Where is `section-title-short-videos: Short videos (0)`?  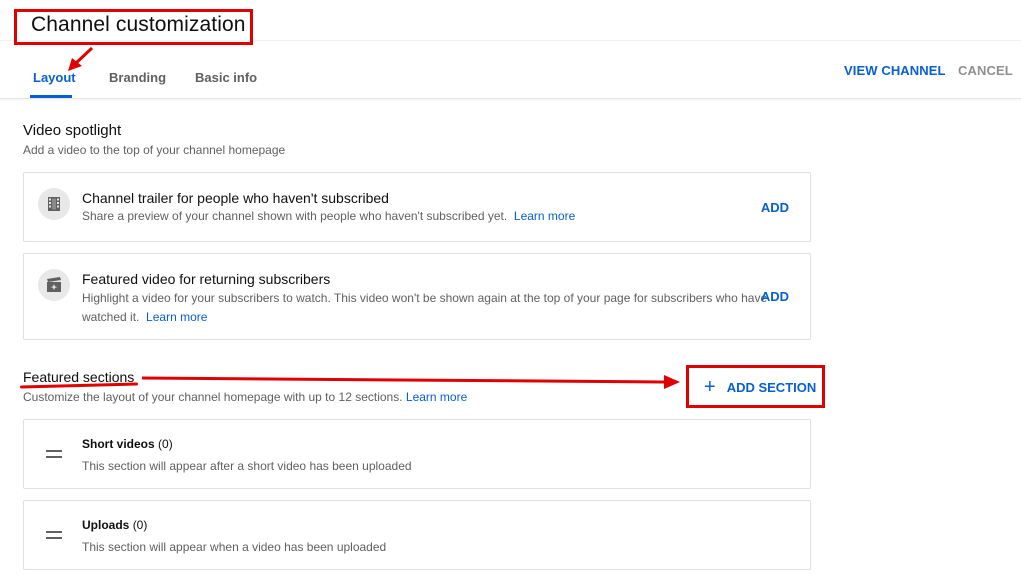
section-title-short-videos: Short videos (0) is located at coordinates (127, 444).